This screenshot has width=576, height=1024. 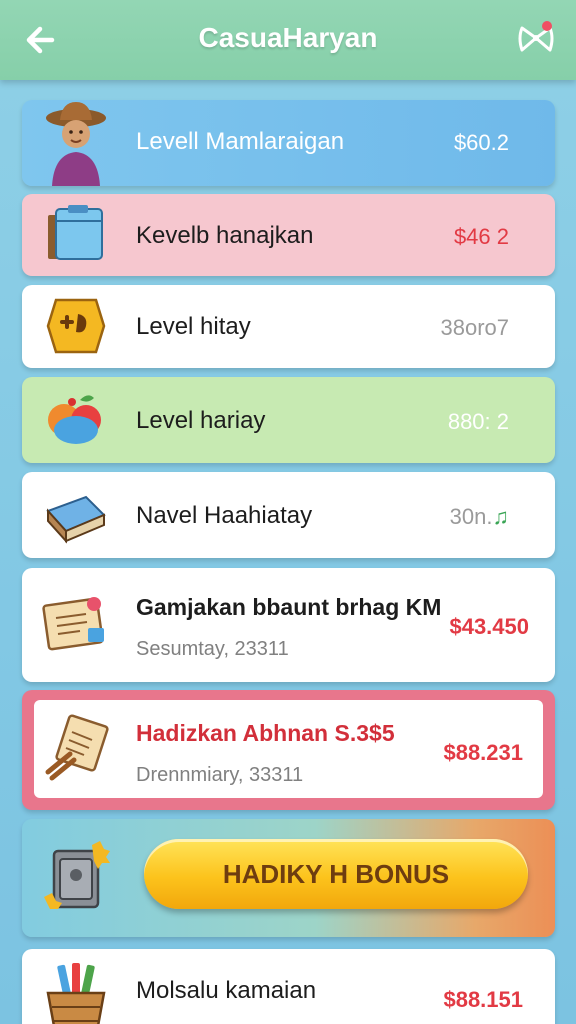 I want to click on book-stack-icon, so click(x=76, y=519).